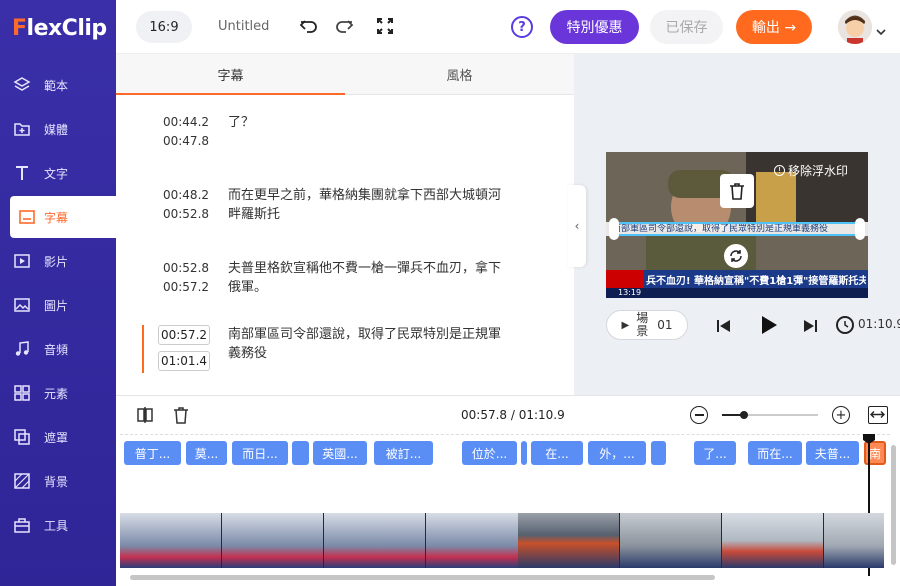 This screenshot has width=900, height=586. I want to click on zoom-slider, so click(770, 415).